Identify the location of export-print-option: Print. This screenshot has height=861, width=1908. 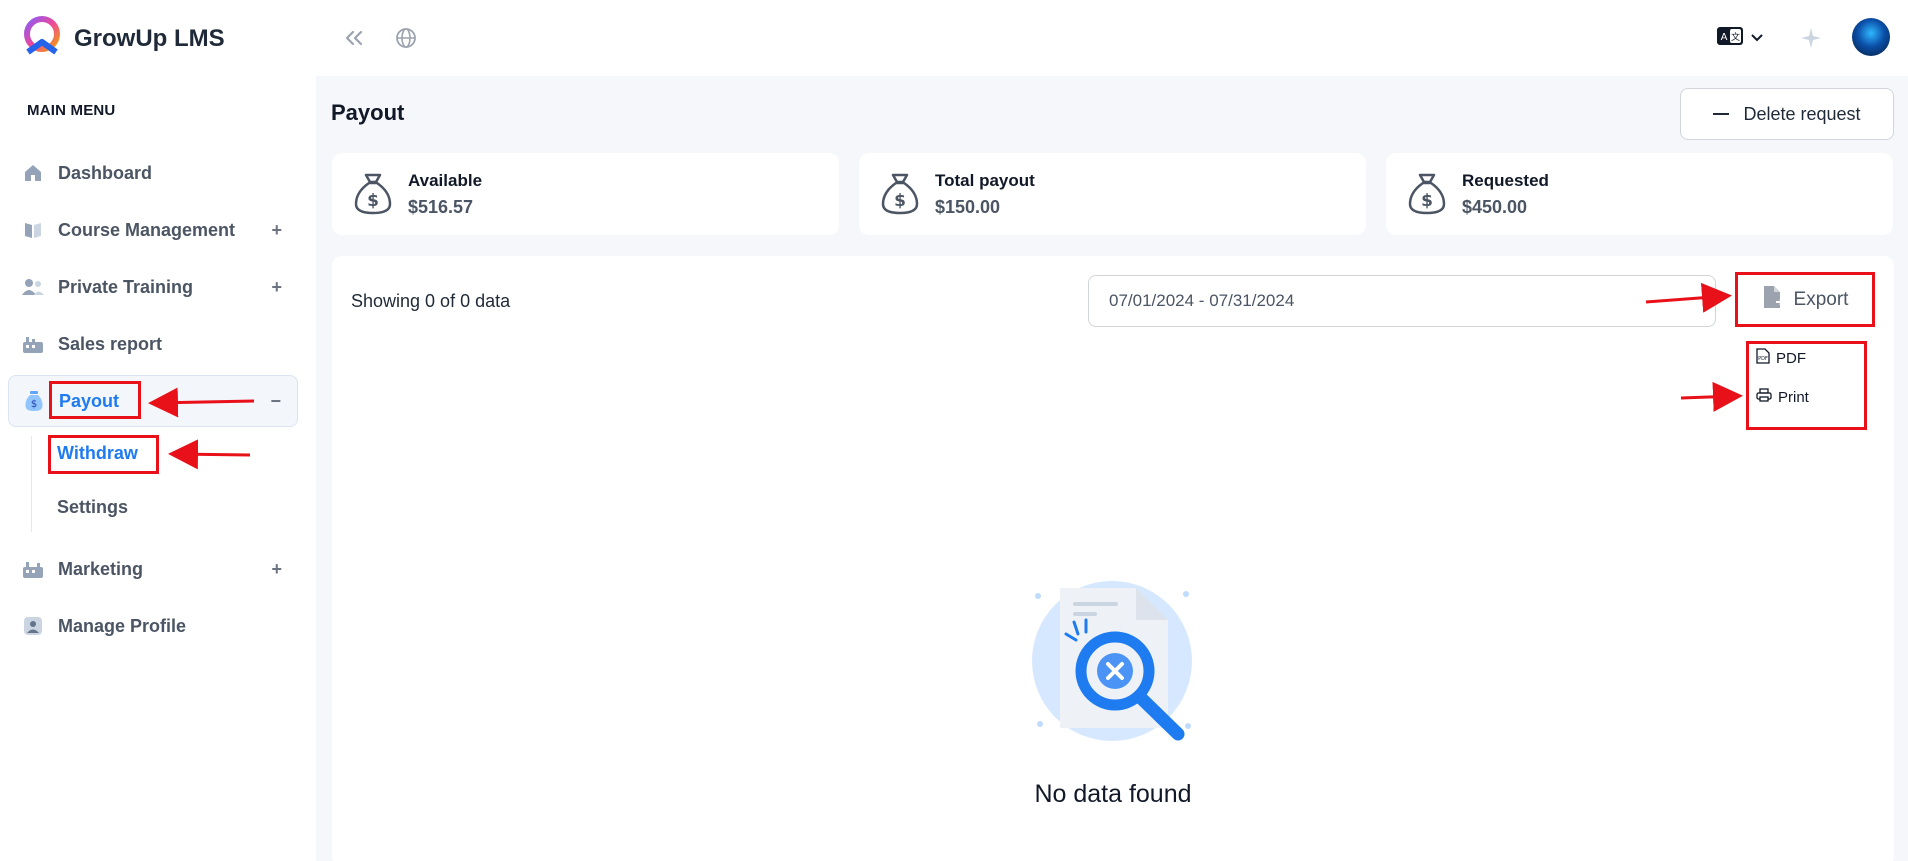
(1782, 397).